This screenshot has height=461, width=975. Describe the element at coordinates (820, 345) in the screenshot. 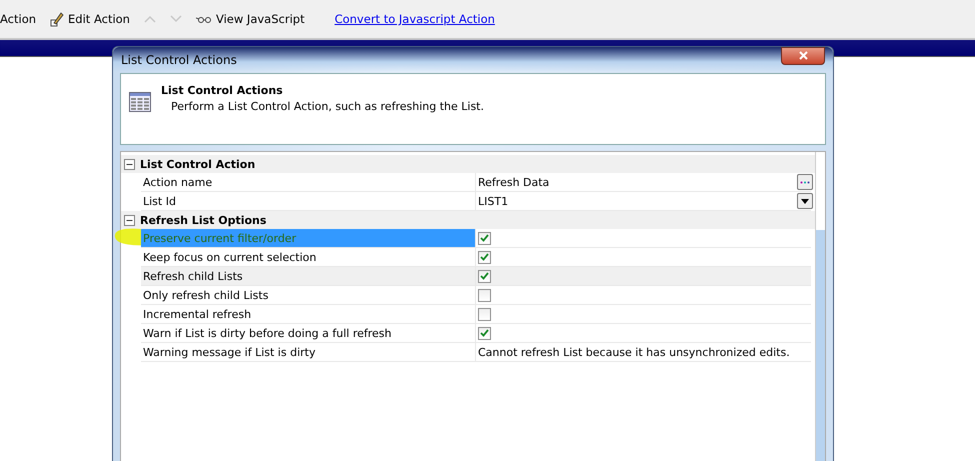

I see `scrollbar-thumb` at that location.